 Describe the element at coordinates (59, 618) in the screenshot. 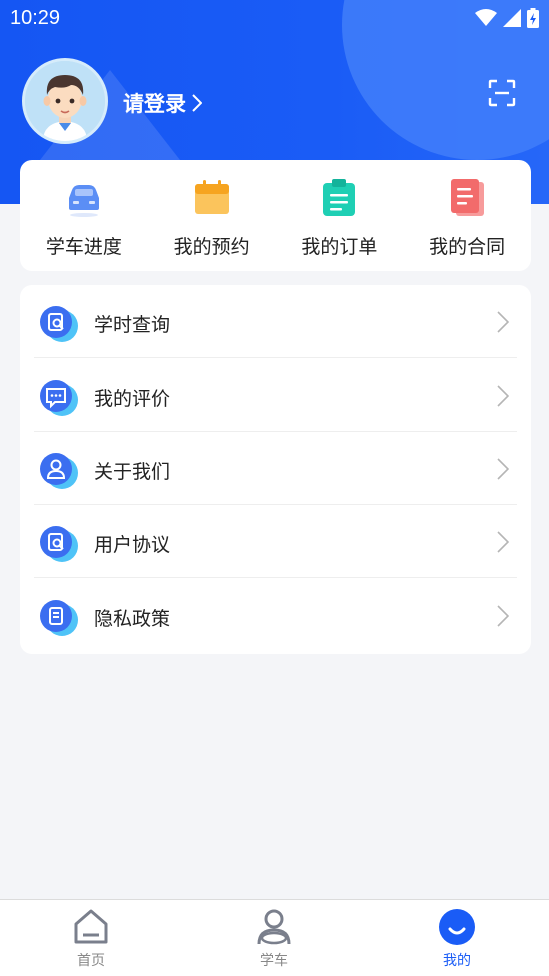

I see `privacy-icon` at that location.